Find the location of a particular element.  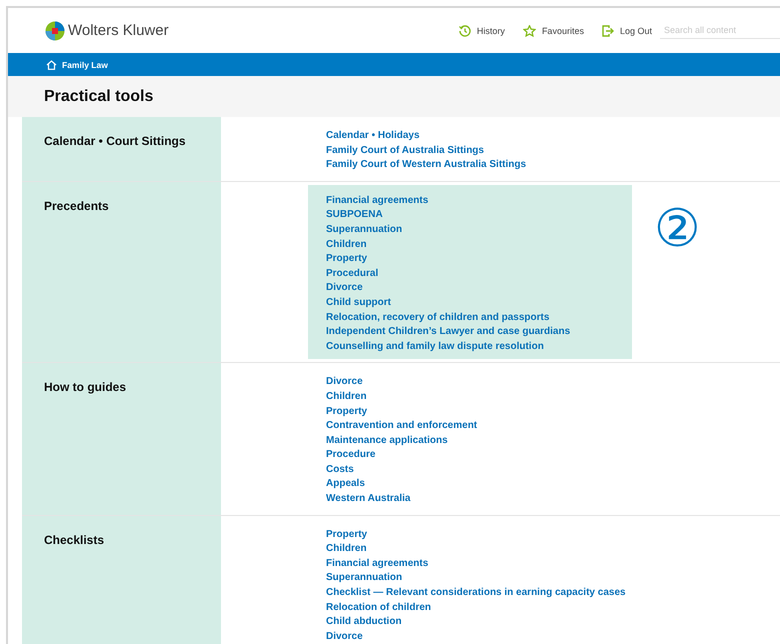

link: Appeals is located at coordinates (345, 484).